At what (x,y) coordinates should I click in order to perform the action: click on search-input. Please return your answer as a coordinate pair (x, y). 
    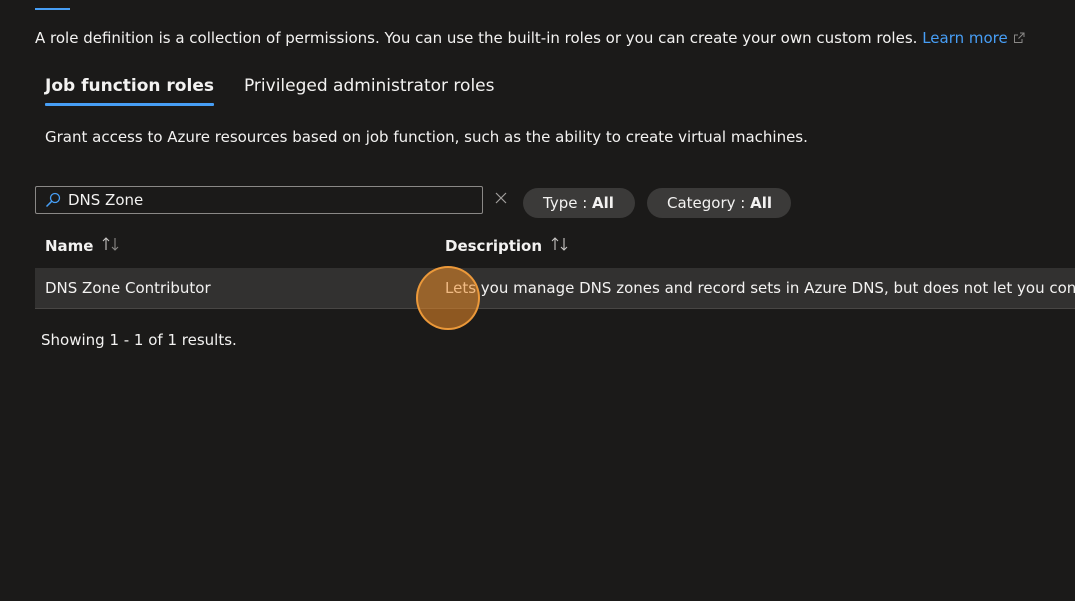
    Looking at the image, I should click on (273, 200).